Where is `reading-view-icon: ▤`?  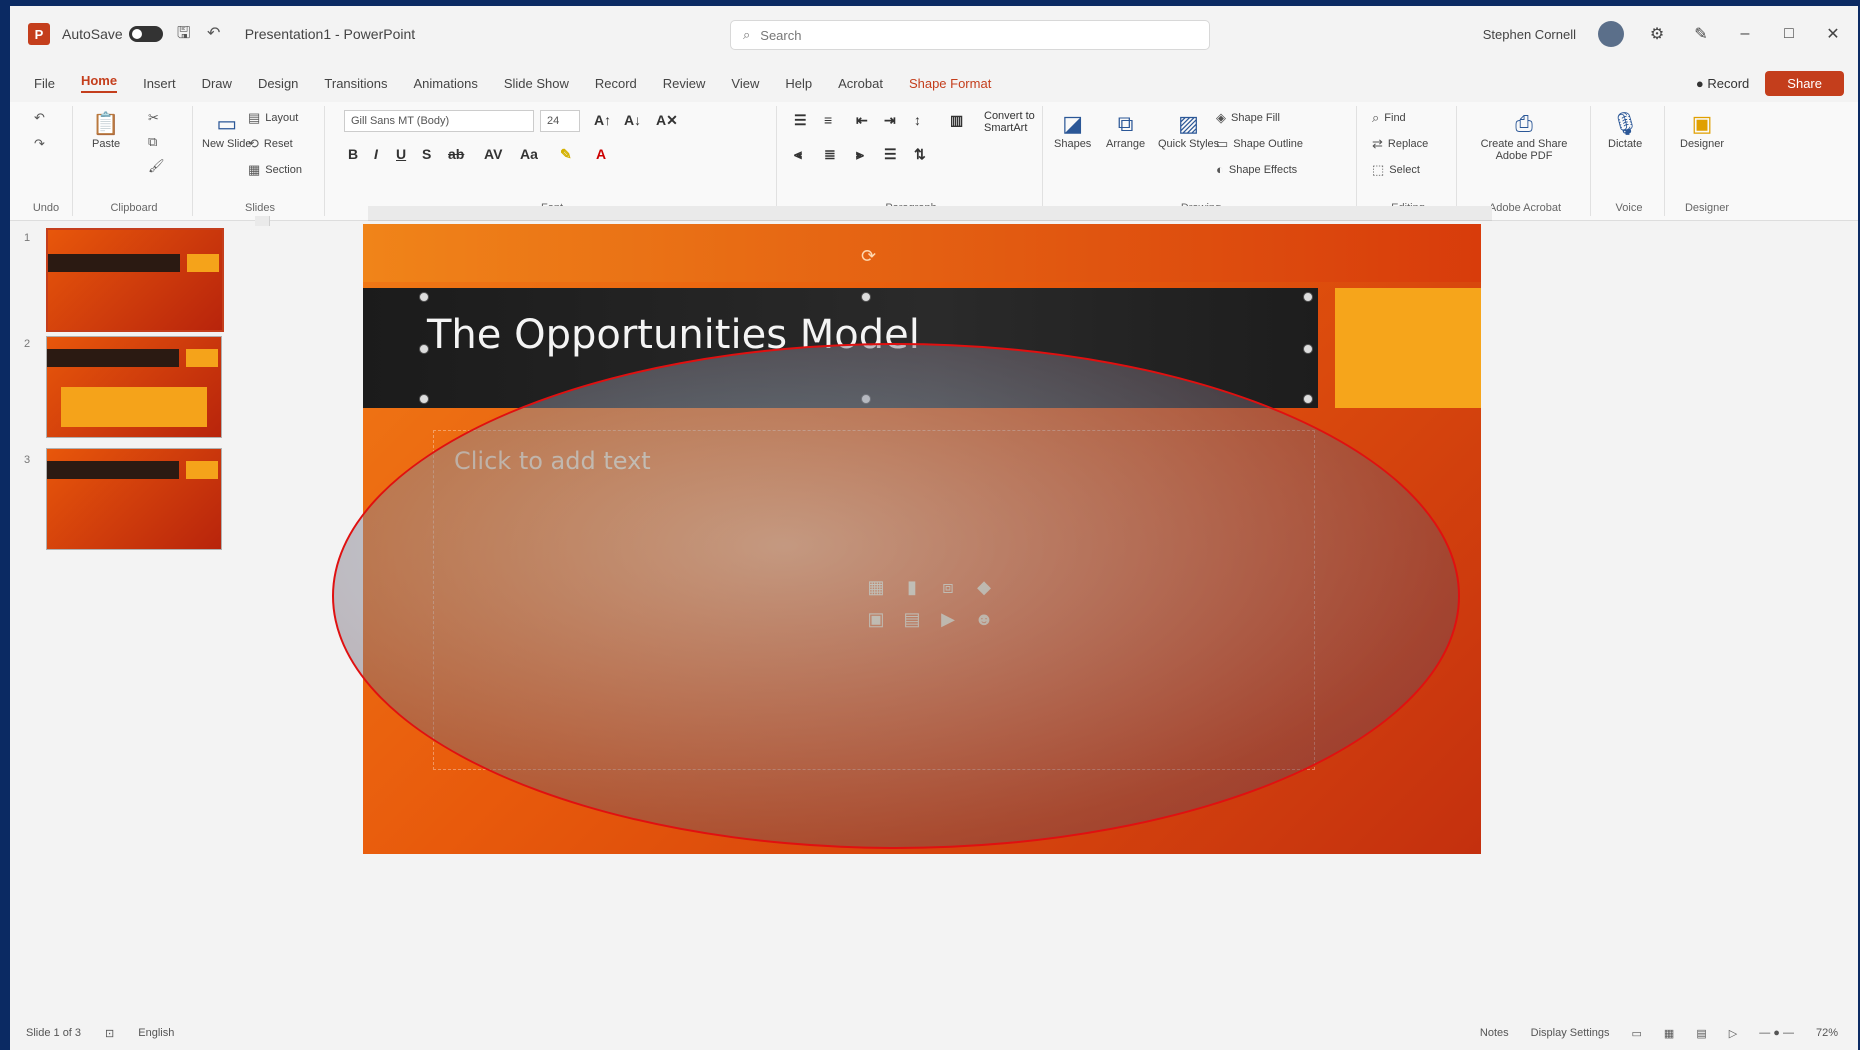 reading-view-icon: ▤ is located at coordinates (1701, 1033).